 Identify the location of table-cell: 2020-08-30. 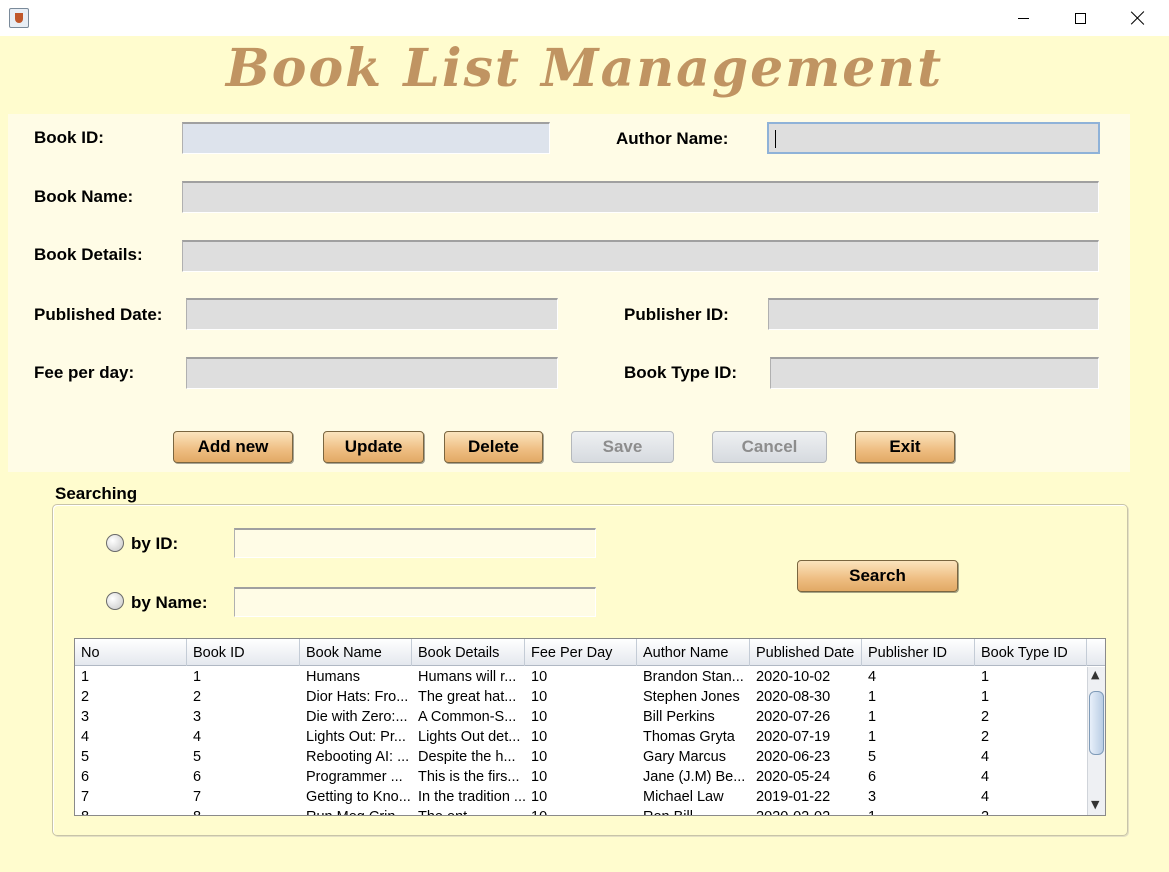
(806, 697).